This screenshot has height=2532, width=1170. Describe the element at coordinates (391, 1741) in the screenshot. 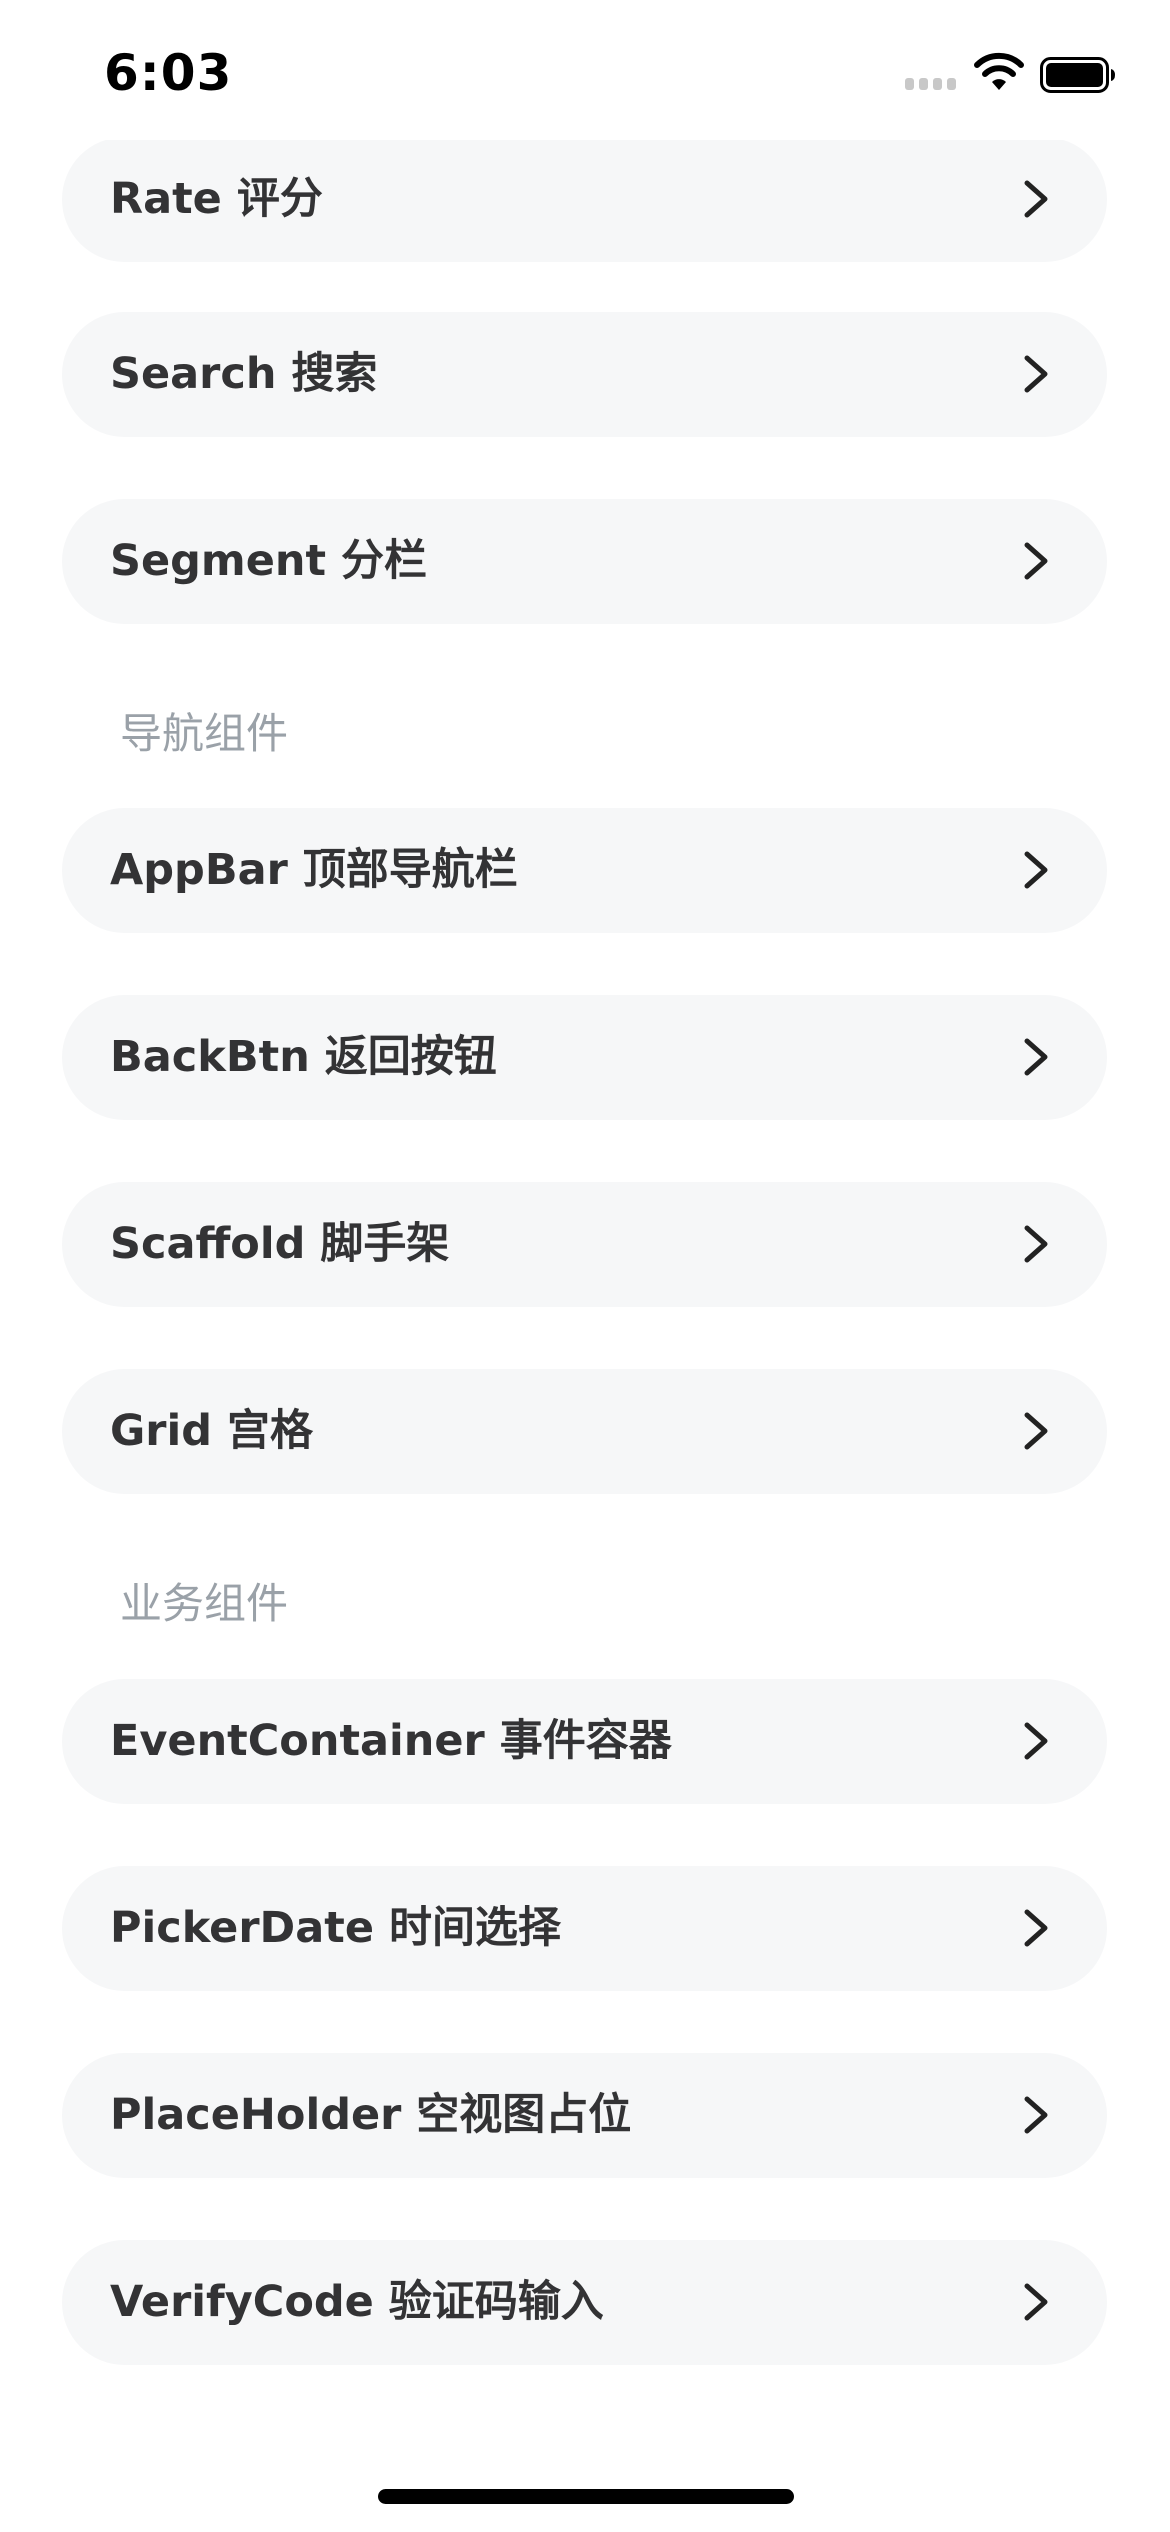

I see `list-item-label: EventContainer 事件容器` at that location.